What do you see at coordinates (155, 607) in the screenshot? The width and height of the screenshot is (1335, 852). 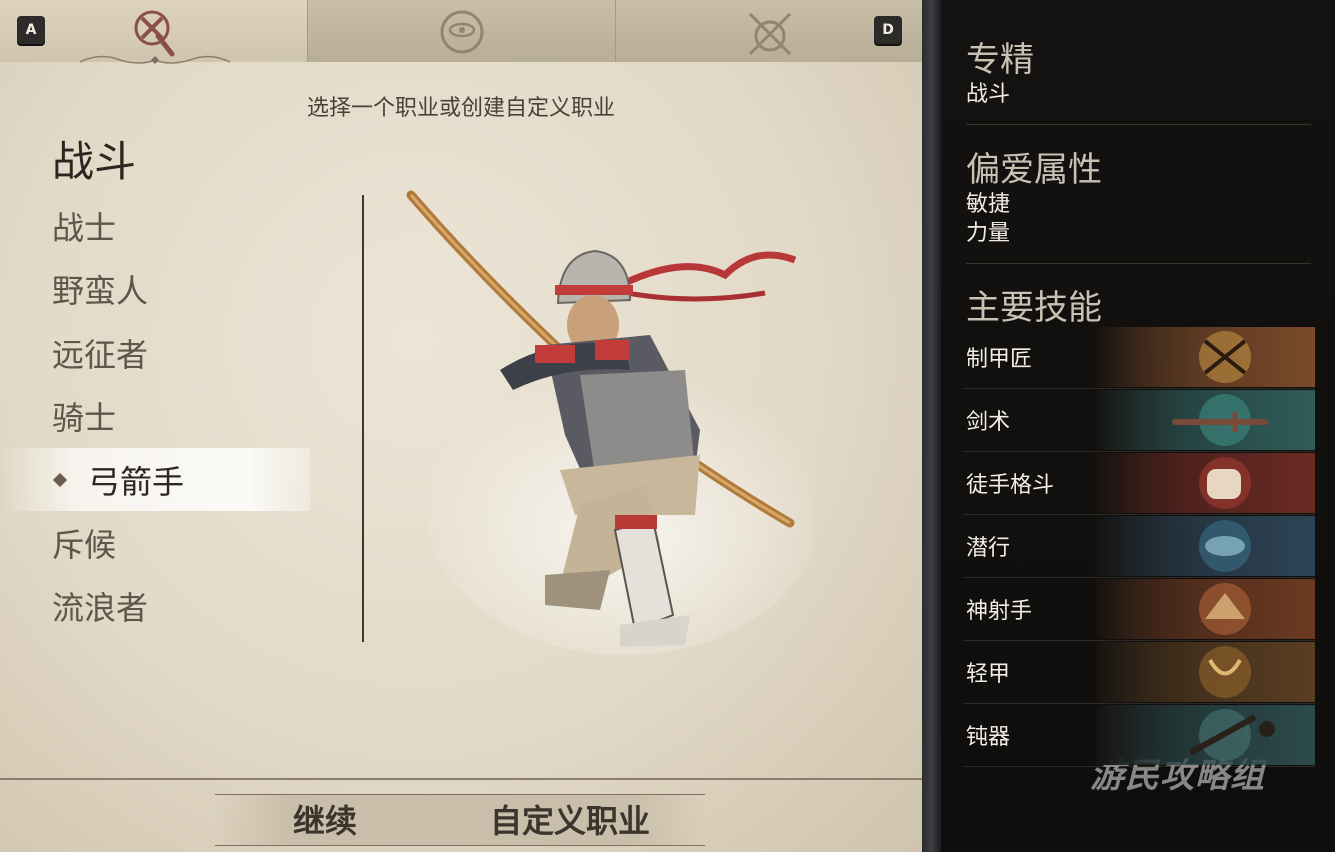 I see `class-item-wanderer: 流浪者` at bounding box center [155, 607].